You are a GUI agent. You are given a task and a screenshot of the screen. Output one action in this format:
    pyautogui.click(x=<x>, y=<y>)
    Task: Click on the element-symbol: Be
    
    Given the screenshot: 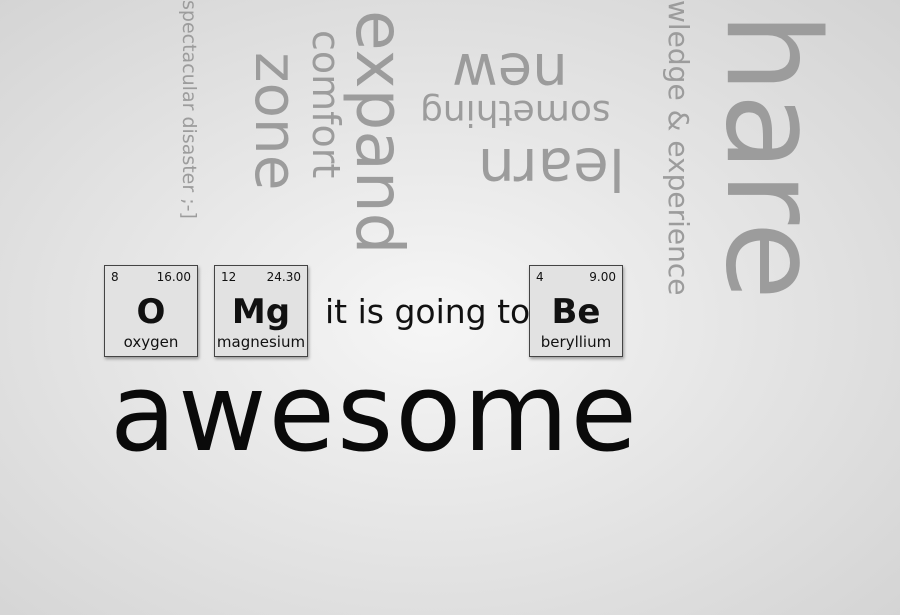 What is the action you would take?
    pyautogui.click(x=576, y=312)
    